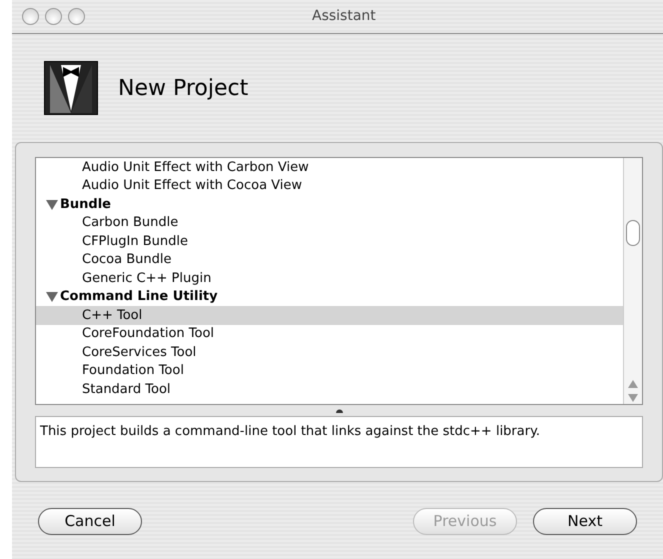 Image resolution: width=663 pixels, height=559 pixels. I want to click on list-item: Cocoa Bundle, so click(329, 259).